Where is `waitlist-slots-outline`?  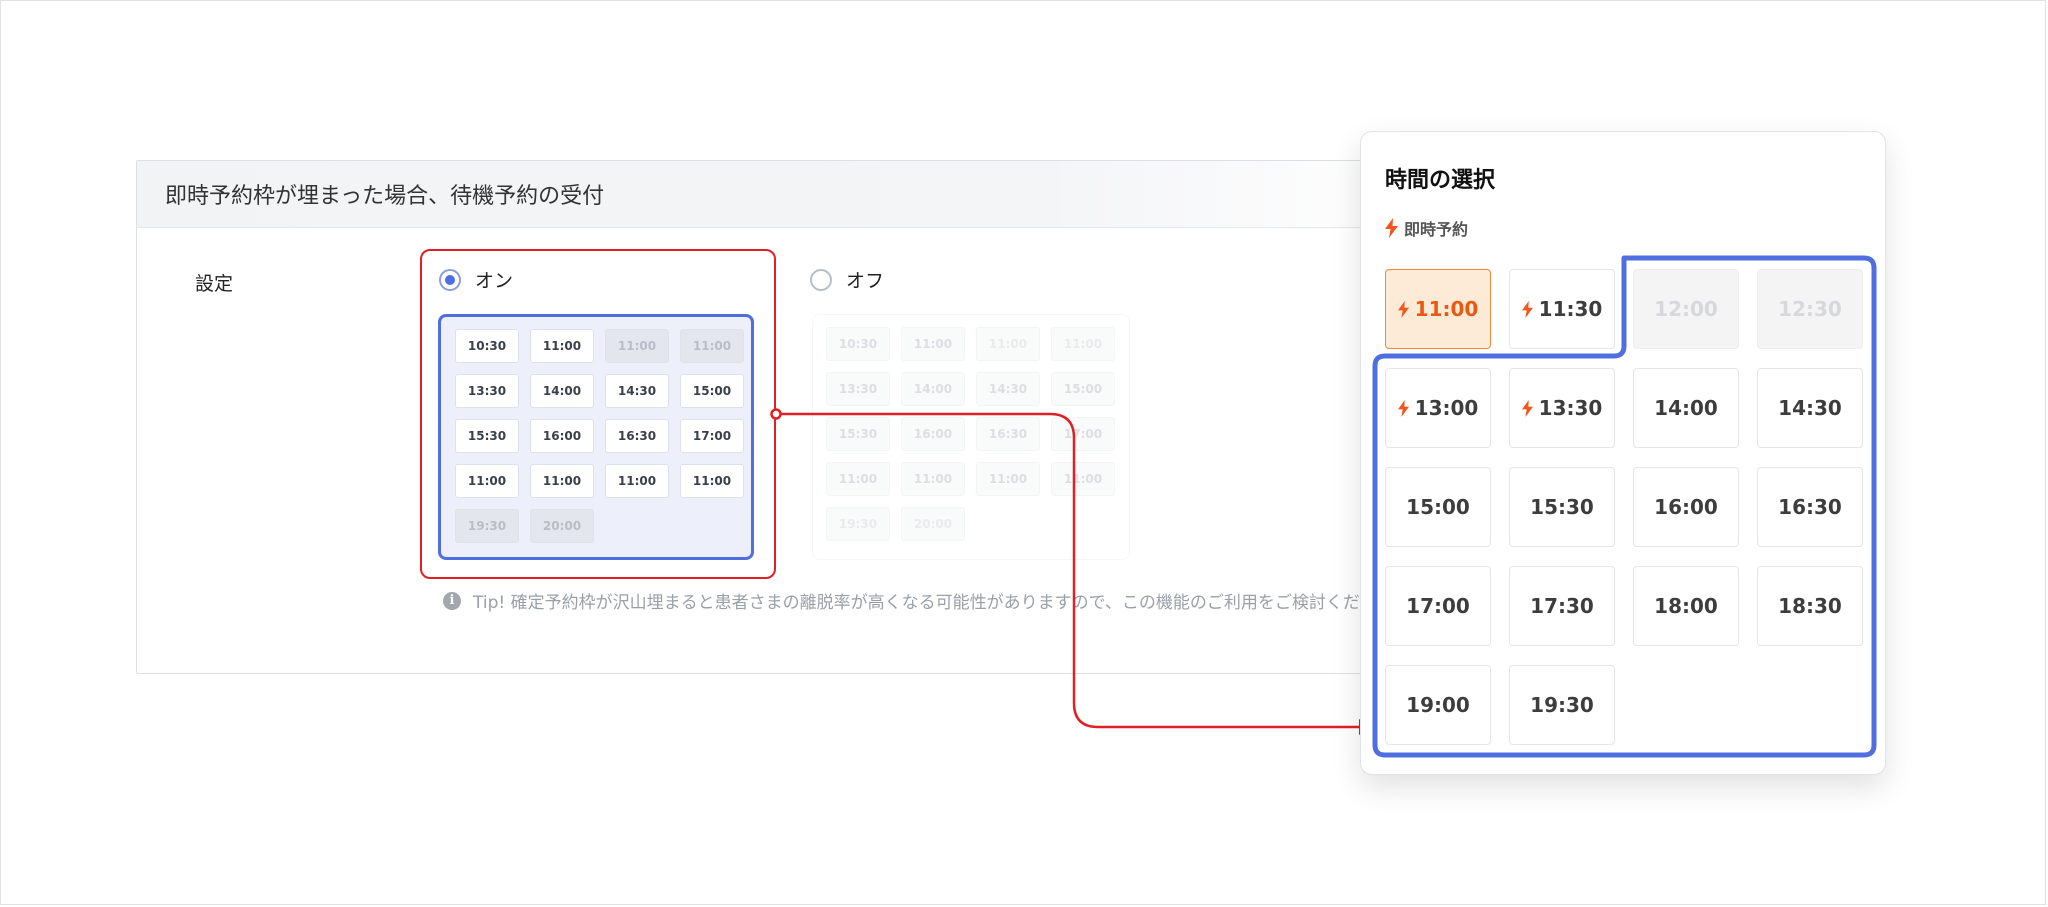
waitlist-slots-outline is located at coordinates (1624, 506).